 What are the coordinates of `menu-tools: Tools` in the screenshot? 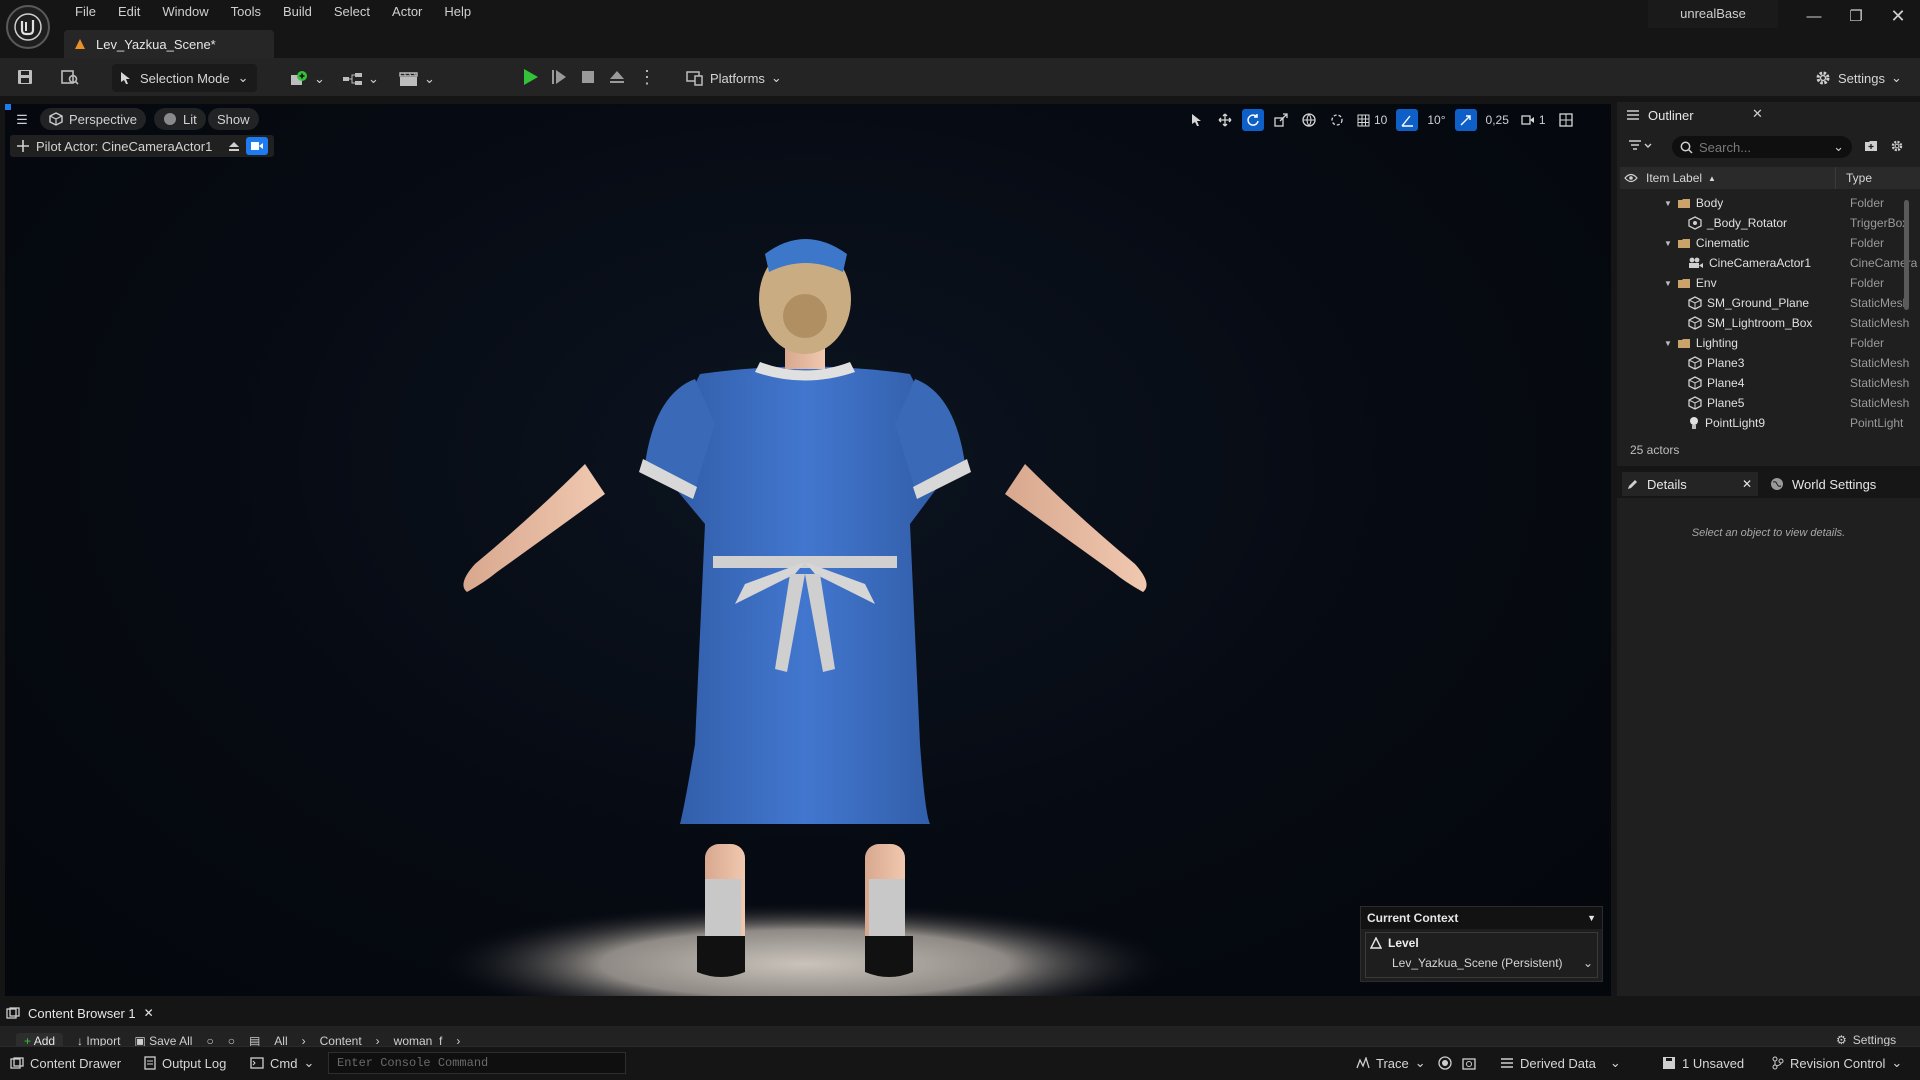 It's located at (246, 12).